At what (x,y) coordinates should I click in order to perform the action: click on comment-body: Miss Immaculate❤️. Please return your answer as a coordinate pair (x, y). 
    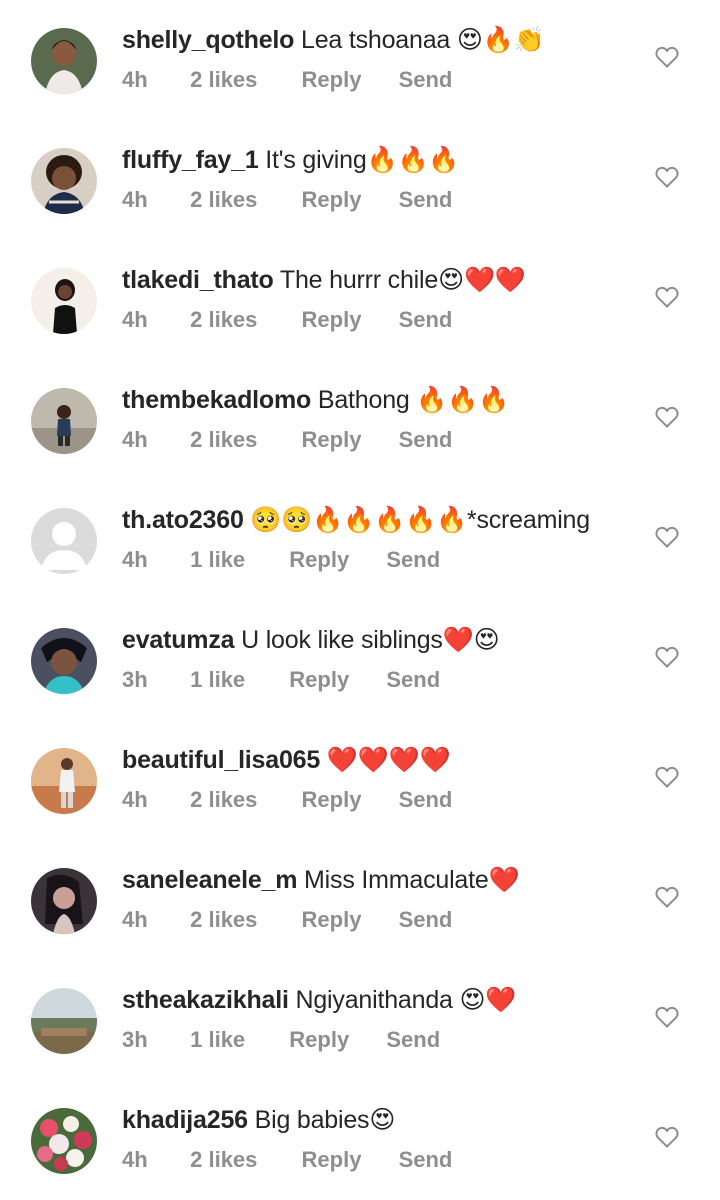
    Looking at the image, I should click on (412, 880).